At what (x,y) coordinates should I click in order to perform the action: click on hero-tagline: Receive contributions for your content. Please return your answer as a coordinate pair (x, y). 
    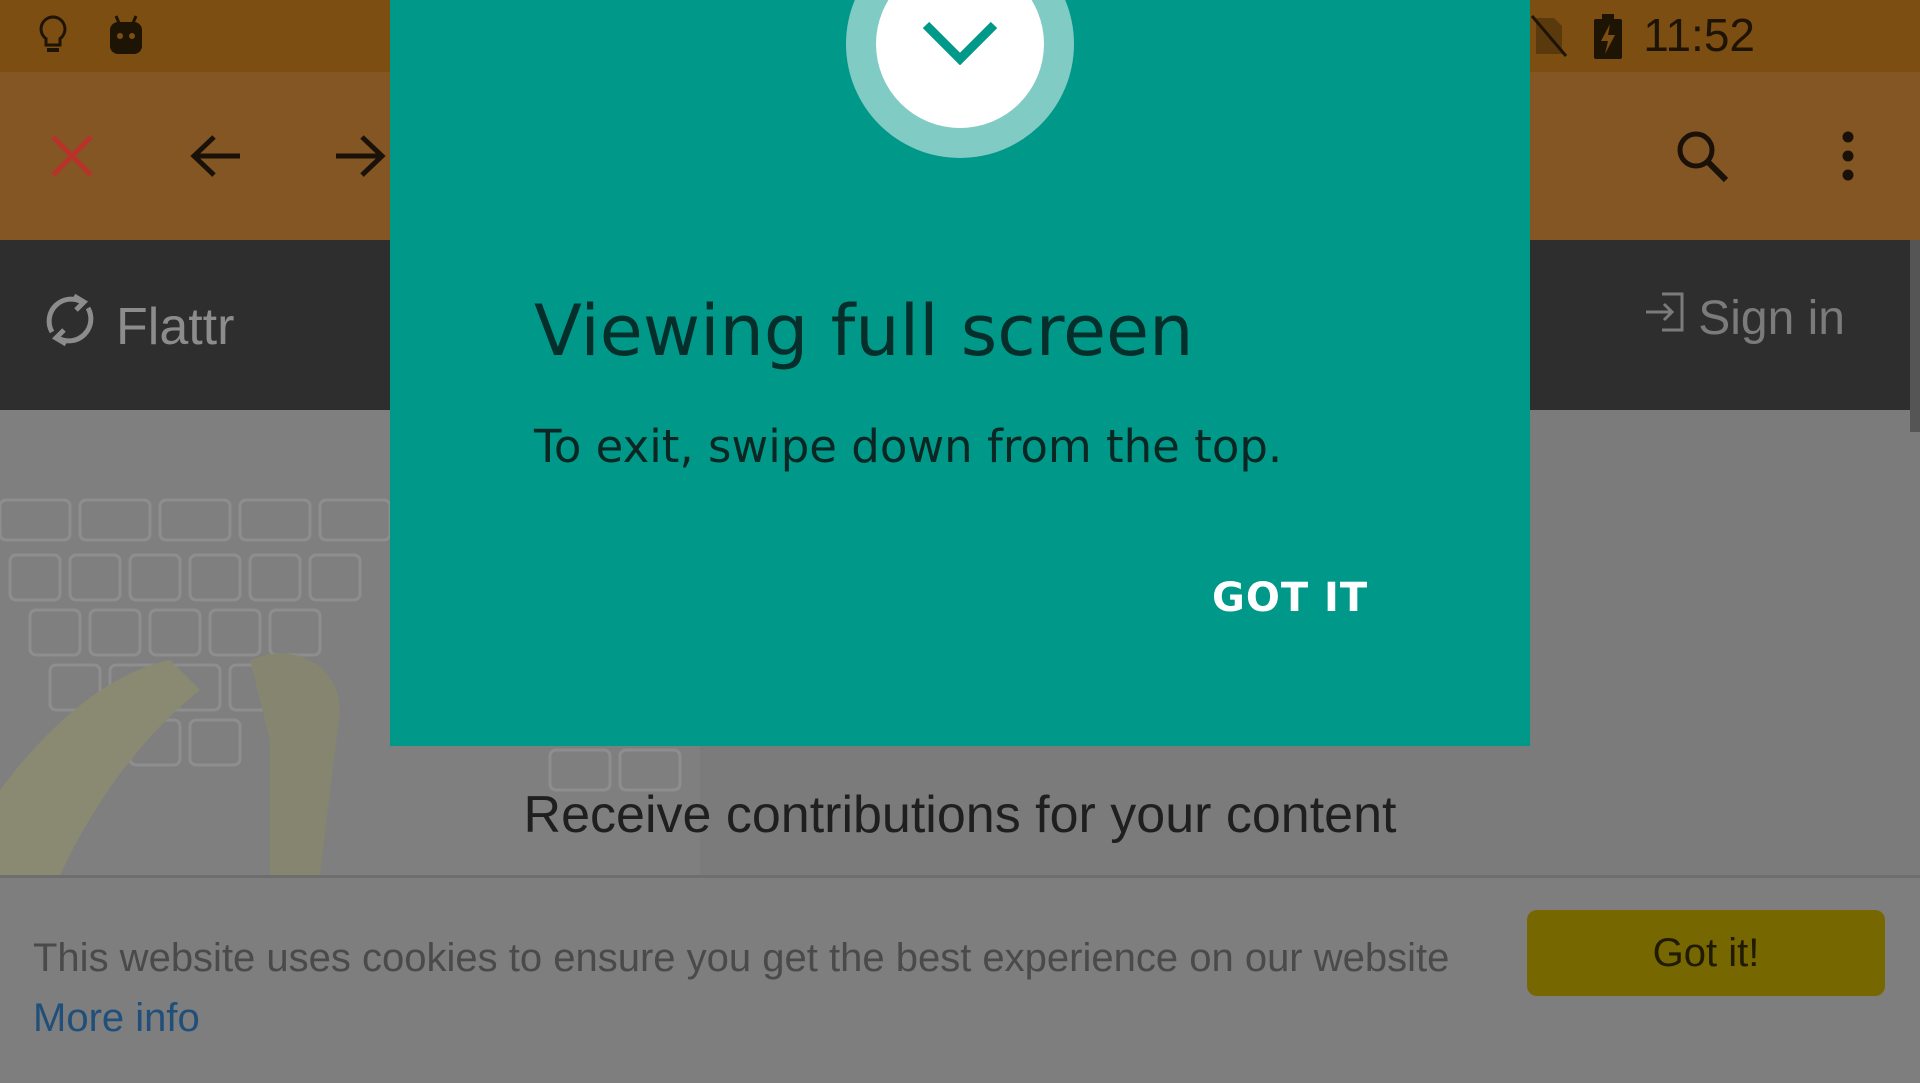
    Looking at the image, I should click on (960, 815).